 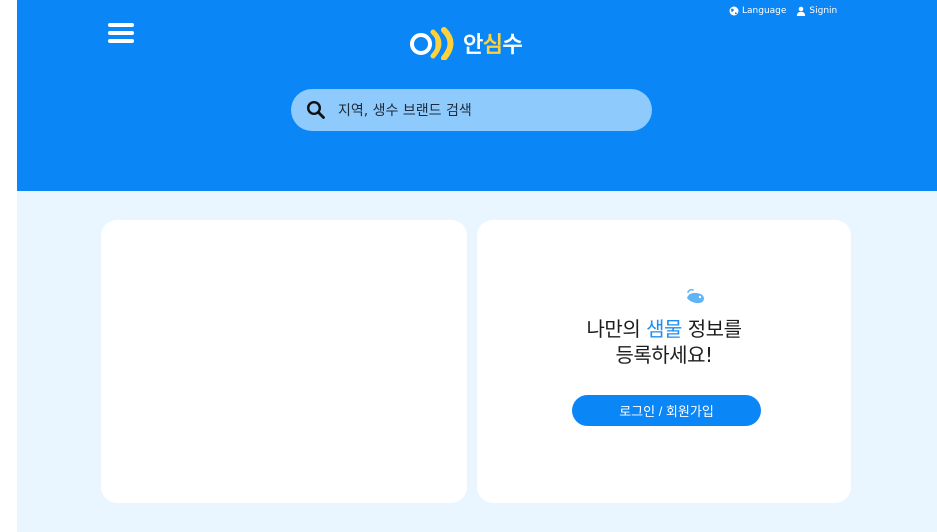 I want to click on search-input: 지역, 생수 브랜드 검색, so click(x=471, y=110).